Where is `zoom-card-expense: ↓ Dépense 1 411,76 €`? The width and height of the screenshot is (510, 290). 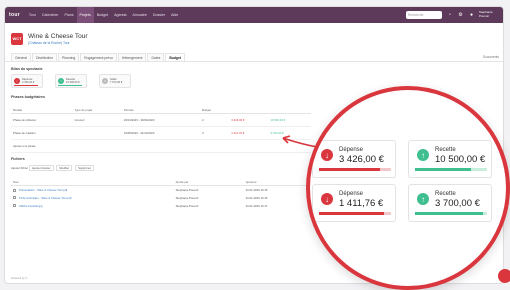
zoom-card-expense: ↓ Dépense 1 411,76 € is located at coordinates (354, 203).